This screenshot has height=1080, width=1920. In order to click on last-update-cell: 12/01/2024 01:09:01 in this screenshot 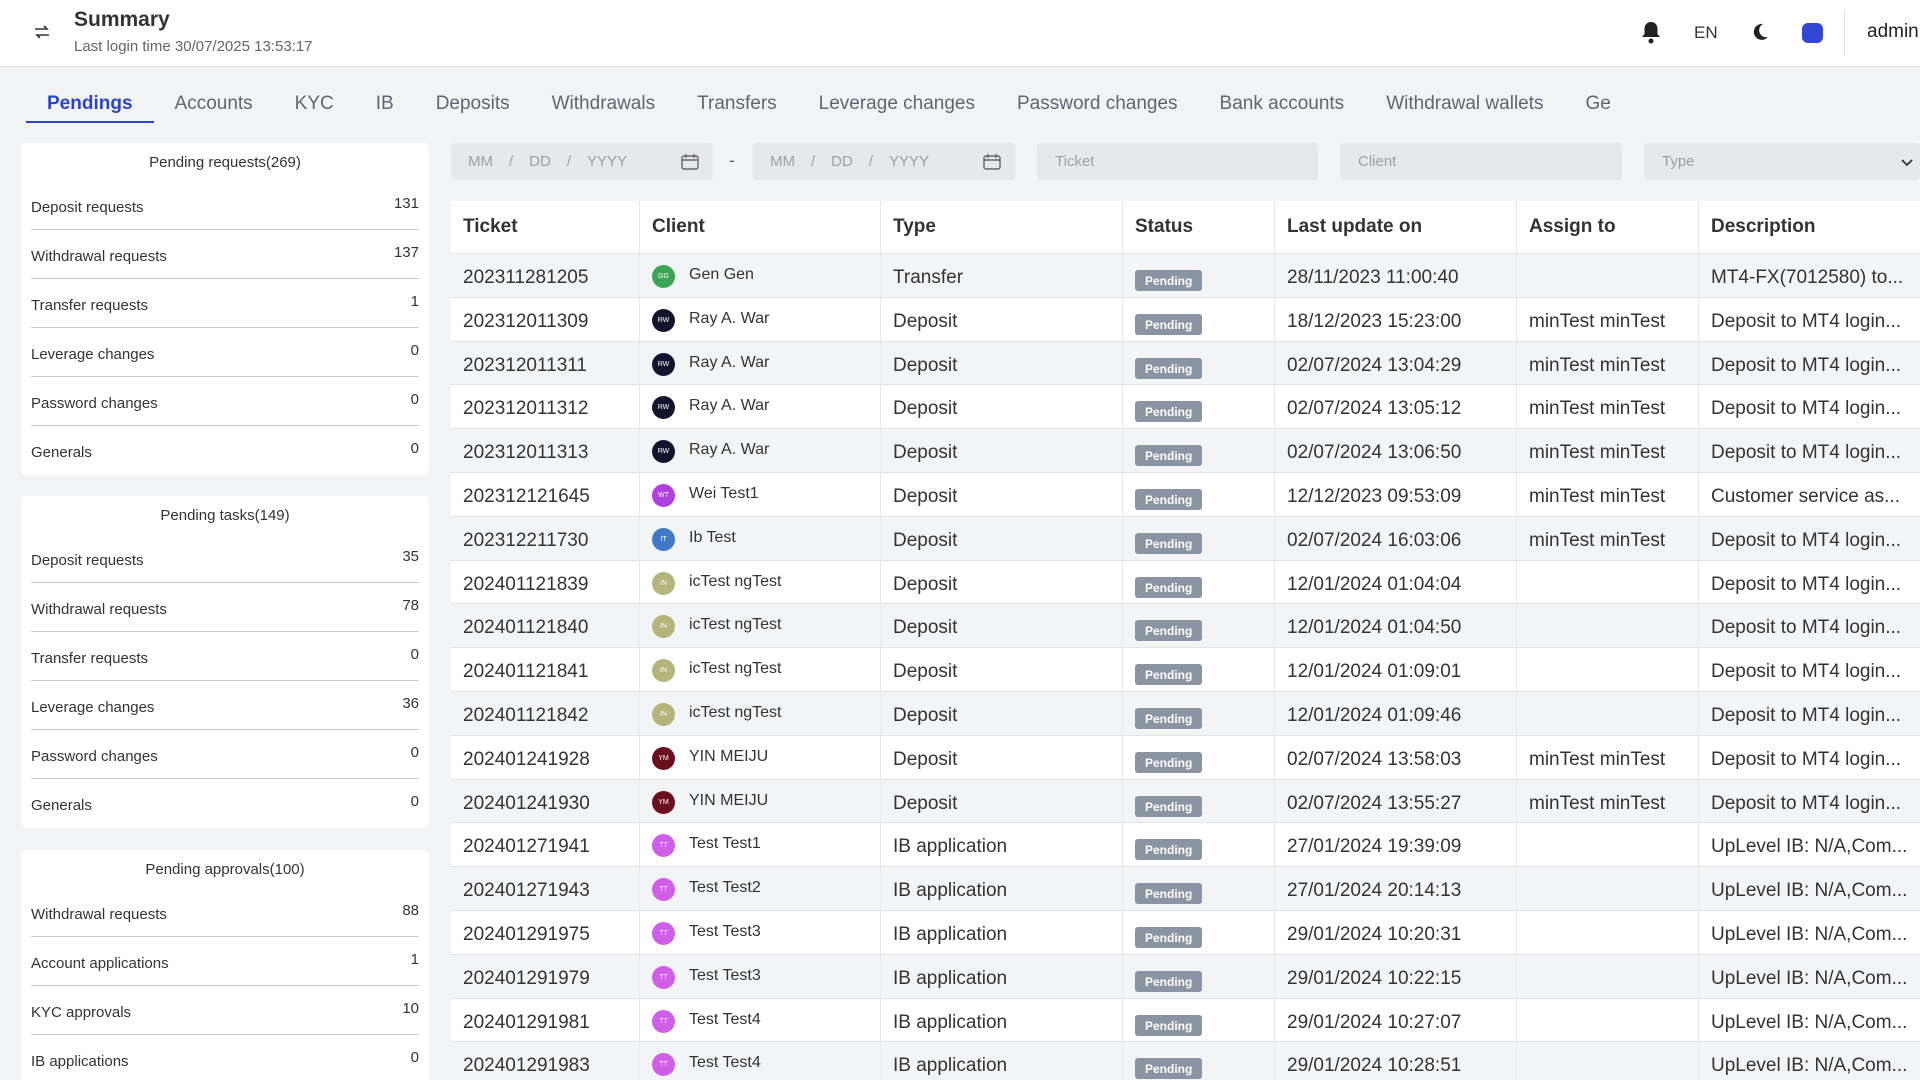, I will do `click(1396, 669)`.